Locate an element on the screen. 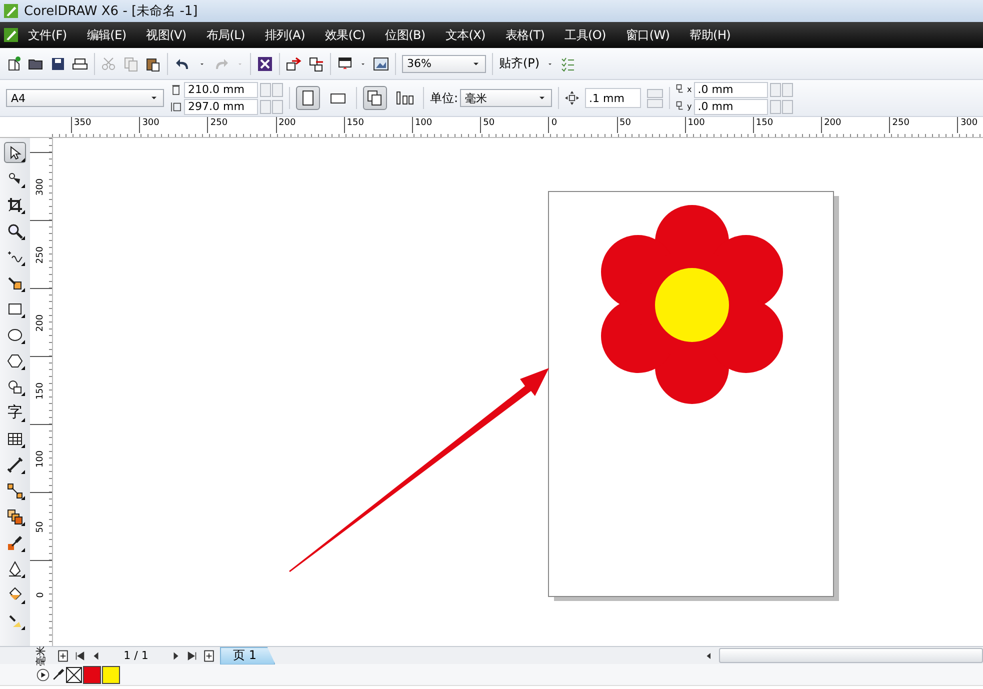 The height and width of the screenshot is (689, 983). horizontal-scrollbar is located at coordinates (851, 655).